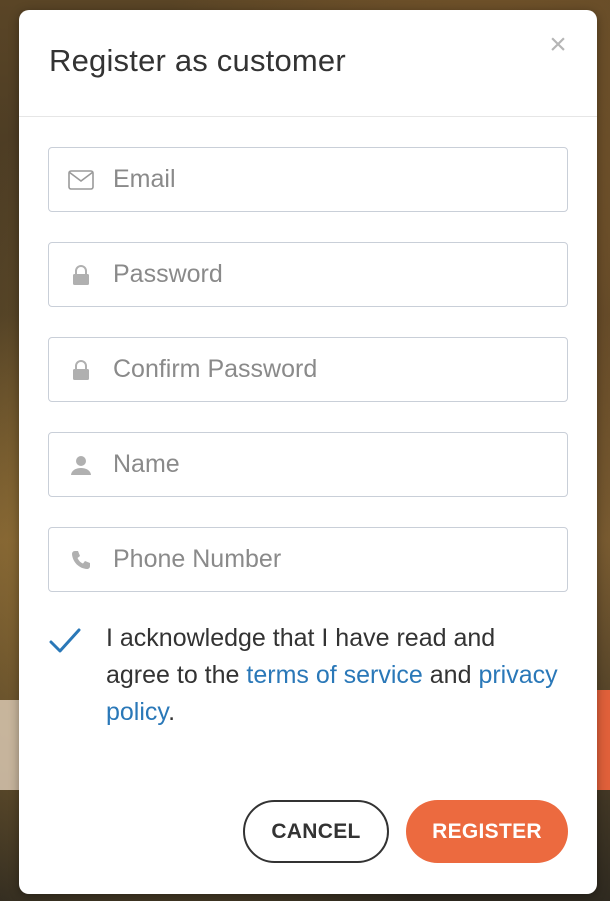 Image resolution: width=610 pixels, height=901 pixels. I want to click on password-field, so click(308, 274).